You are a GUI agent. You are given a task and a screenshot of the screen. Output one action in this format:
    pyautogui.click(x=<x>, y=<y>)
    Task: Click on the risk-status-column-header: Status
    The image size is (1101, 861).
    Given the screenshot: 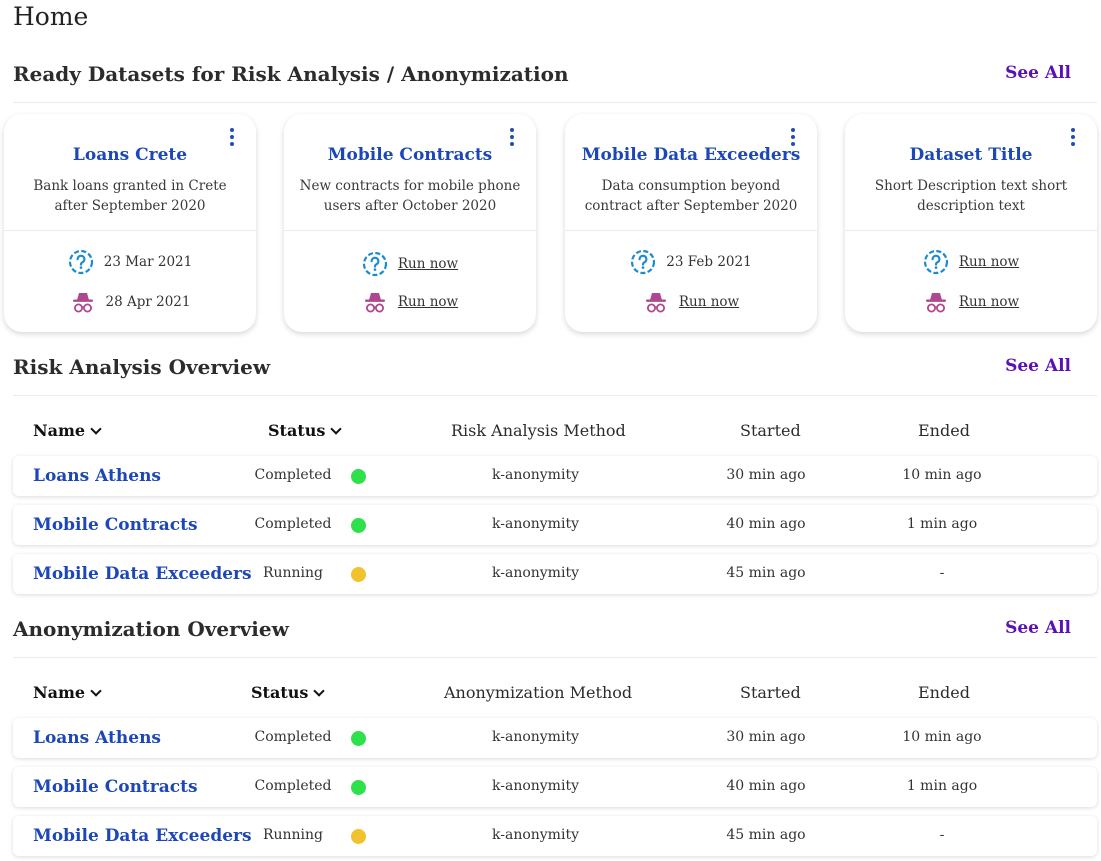 What is the action you would take?
    pyautogui.click(x=305, y=430)
    